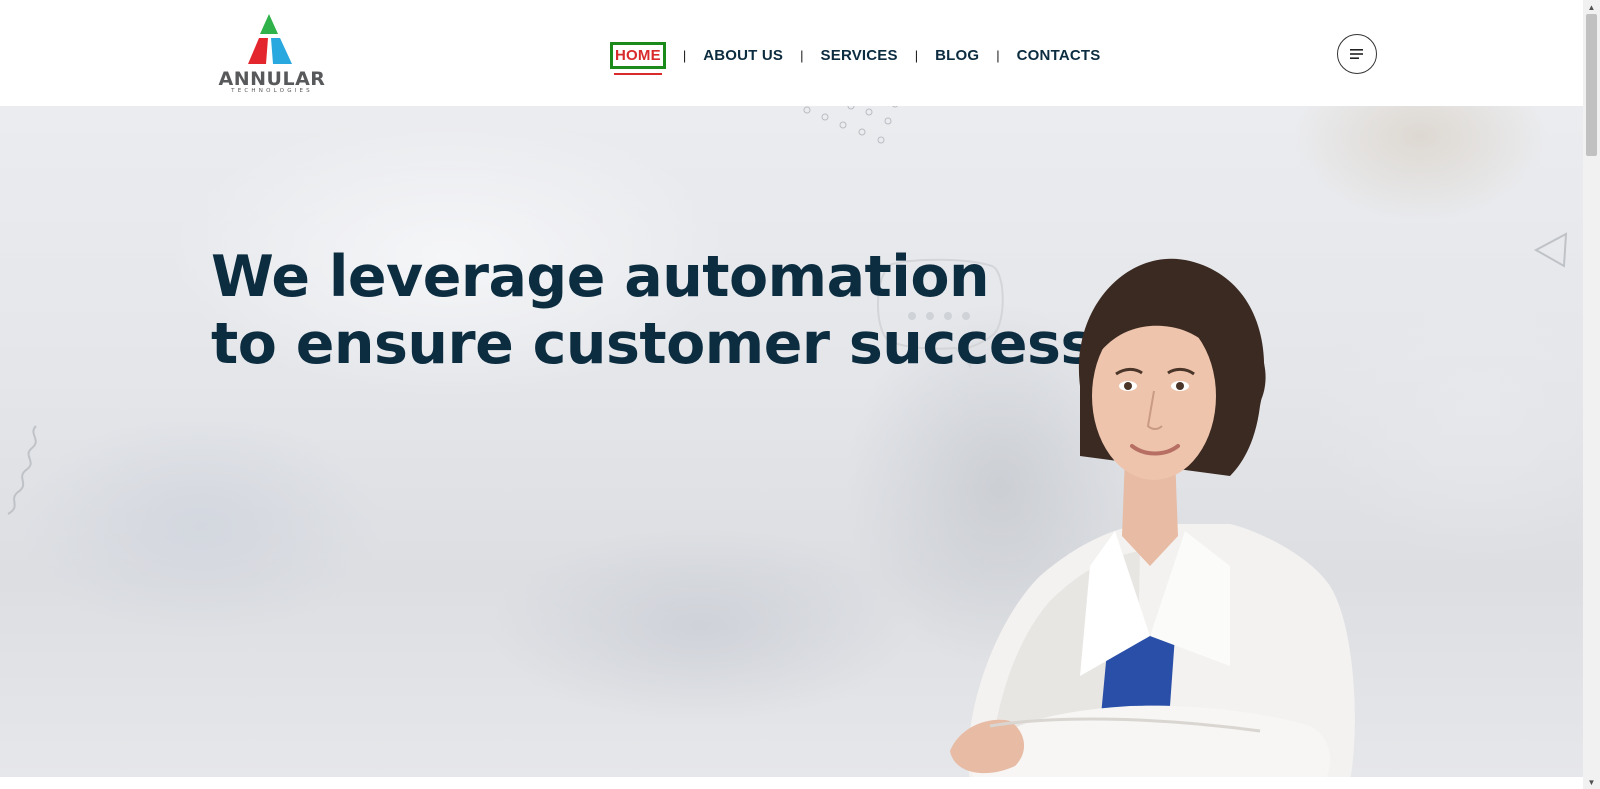 The width and height of the screenshot is (1600, 789). What do you see at coordinates (1591, 7) in the screenshot?
I see `scroll-up-arrow-icon: ▲` at bounding box center [1591, 7].